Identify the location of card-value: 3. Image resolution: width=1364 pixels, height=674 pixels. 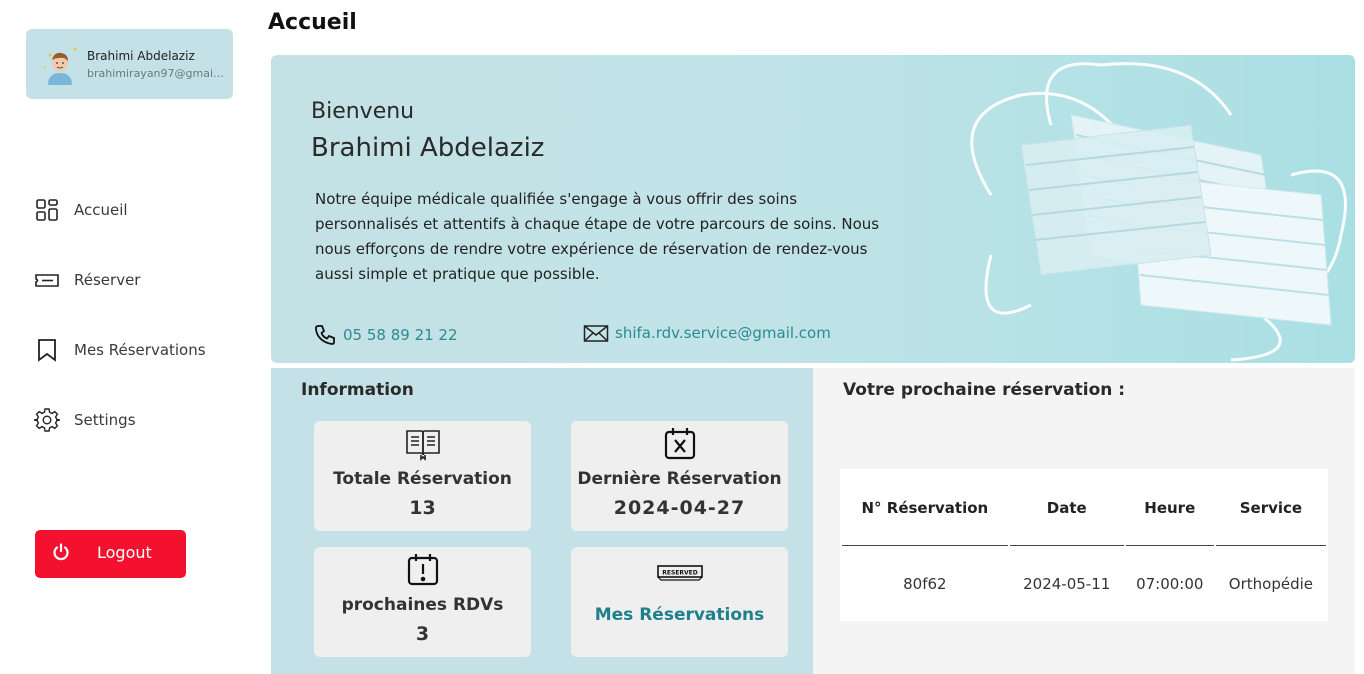
(422, 634).